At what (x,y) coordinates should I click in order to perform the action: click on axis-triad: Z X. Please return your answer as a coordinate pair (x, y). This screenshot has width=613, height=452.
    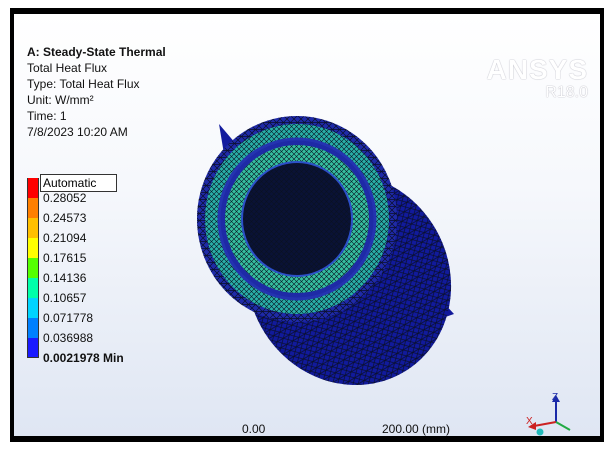
    Looking at the image, I should click on (552, 417).